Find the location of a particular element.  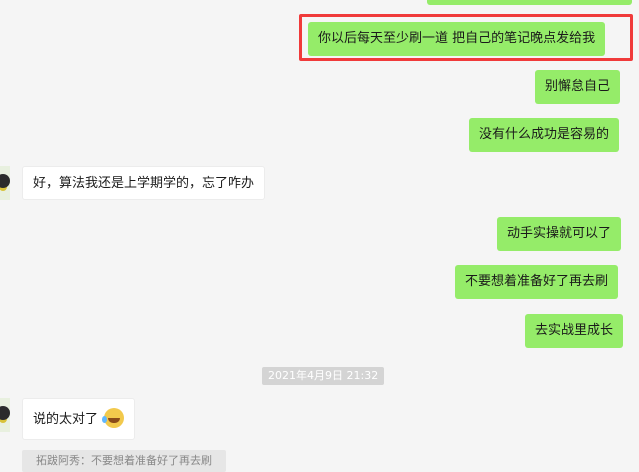

partial-message-bubble is located at coordinates (529, 2).